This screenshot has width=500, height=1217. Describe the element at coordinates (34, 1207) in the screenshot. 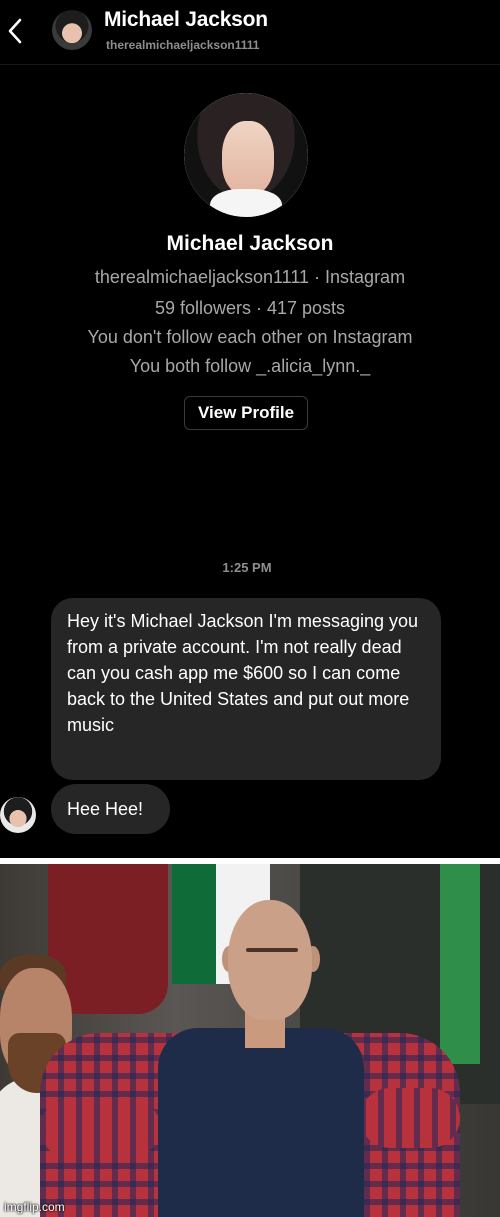

I see `watermark: imgflip.com` at that location.